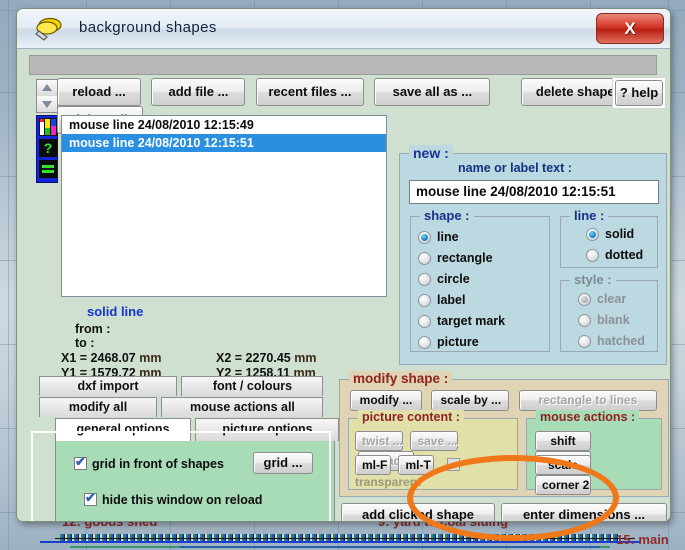  I want to click on radio-line-solid: solid, so click(620, 234).